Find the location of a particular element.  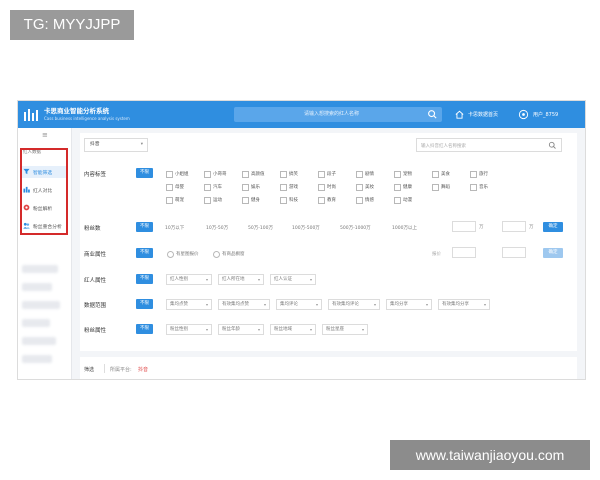

fans-count-label: 粉丝数 is located at coordinates (92, 229).